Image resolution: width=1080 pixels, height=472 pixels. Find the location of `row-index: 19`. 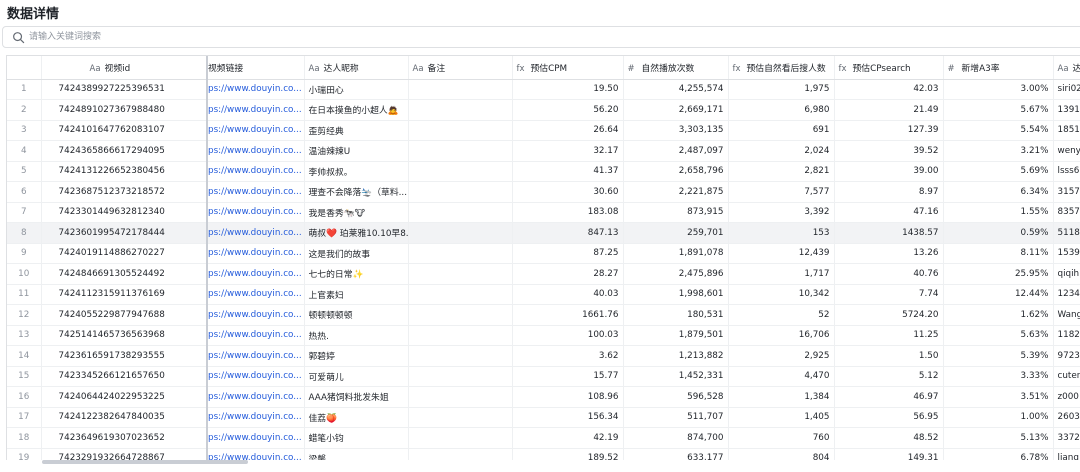

row-index: 19 is located at coordinates (24, 454).